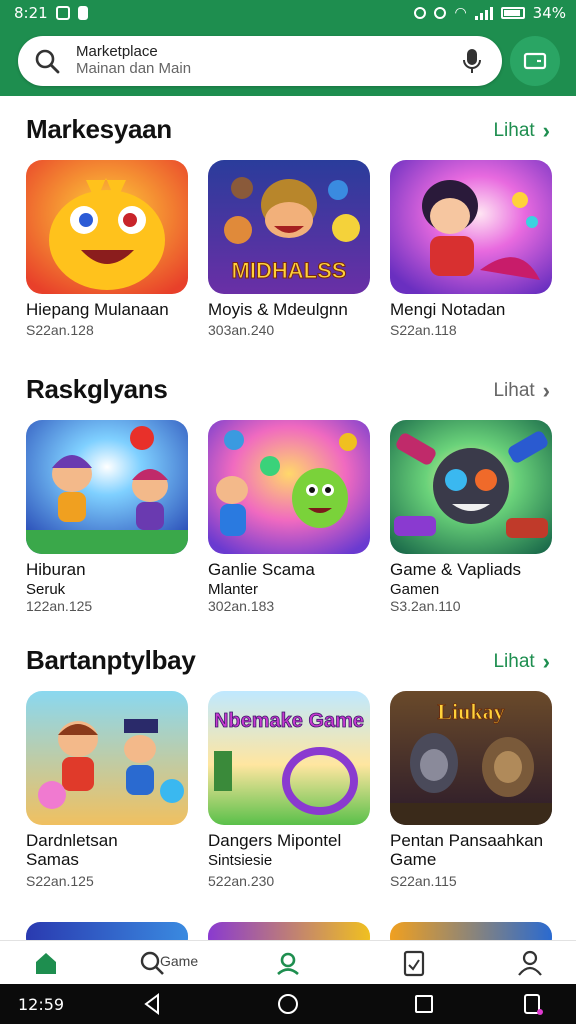 Image resolution: width=576 pixels, height=1024 pixels. What do you see at coordinates (425, 606) in the screenshot?
I see `game-meta: S3.2an.110` at bounding box center [425, 606].